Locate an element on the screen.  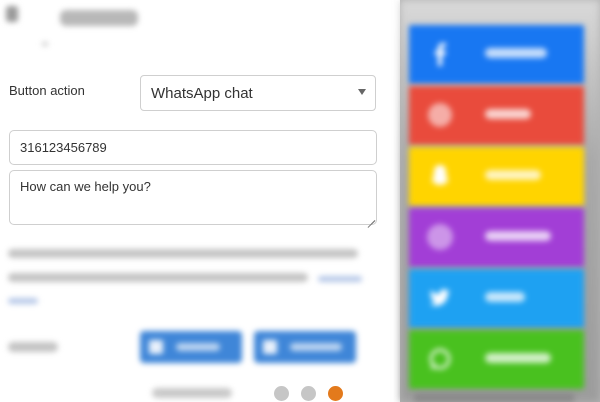
mobile-toggle-button is located at coordinates (191, 347).